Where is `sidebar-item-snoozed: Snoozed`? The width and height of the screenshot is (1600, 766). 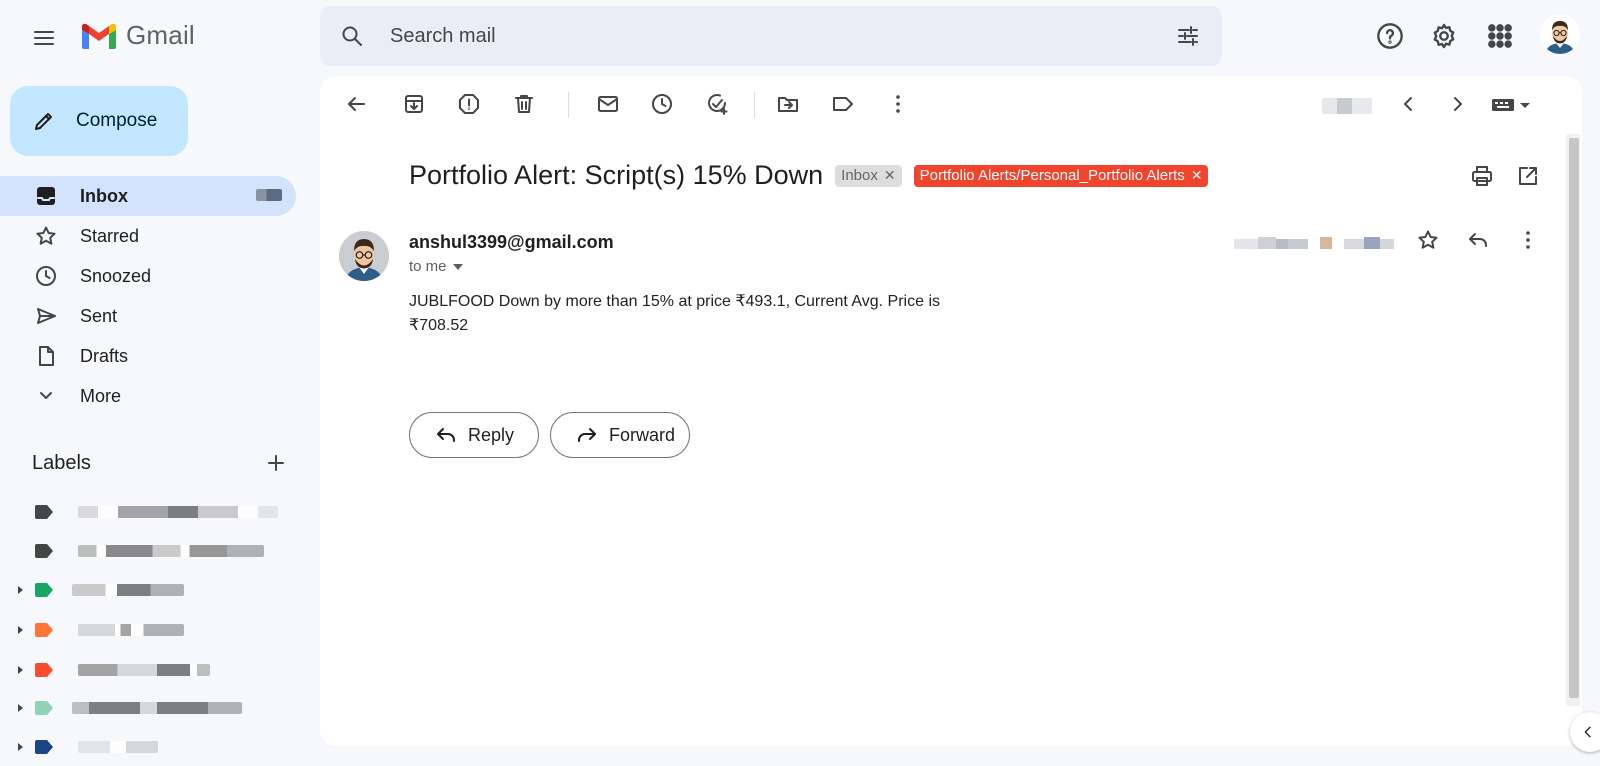
sidebar-item-snoozed: Snoozed is located at coordinates (148, 276).